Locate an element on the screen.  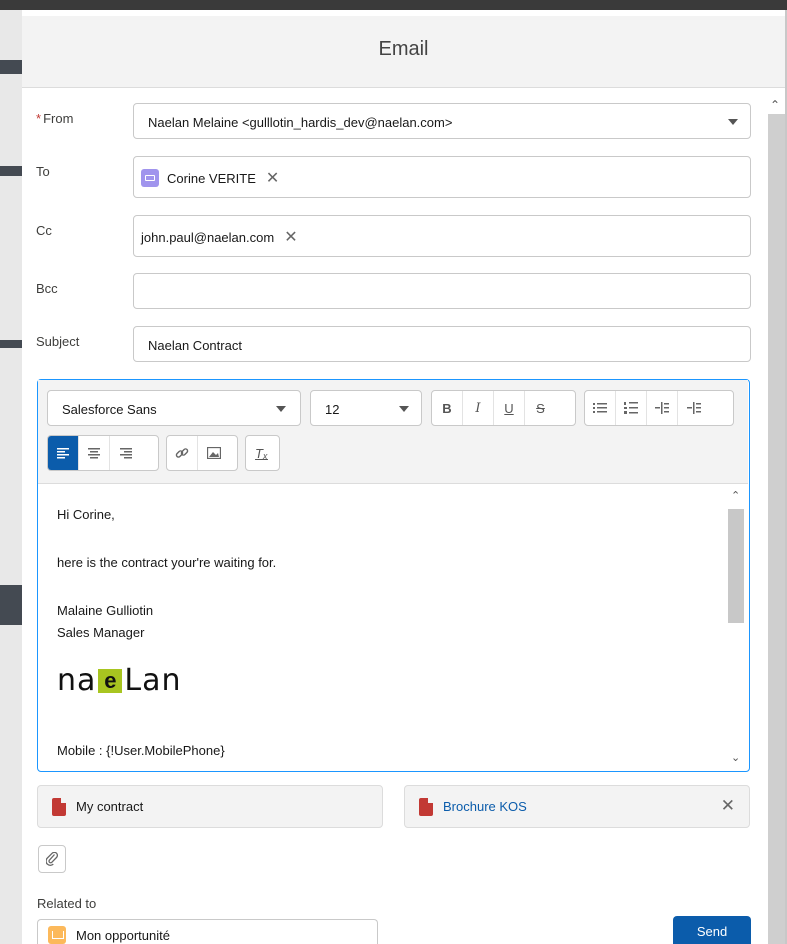
bcc-label: Bcc is located at coordinates (47, 288).